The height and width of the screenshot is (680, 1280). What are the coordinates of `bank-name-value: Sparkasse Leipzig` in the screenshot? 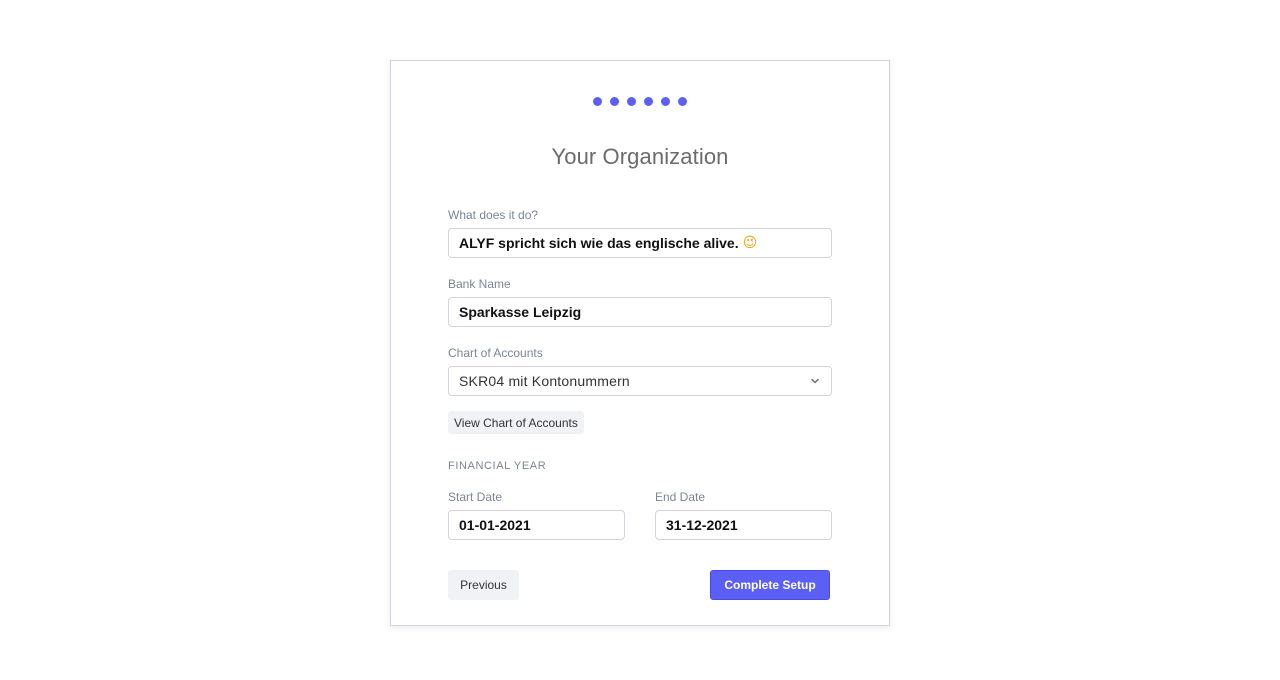 It's located at (520, 312).